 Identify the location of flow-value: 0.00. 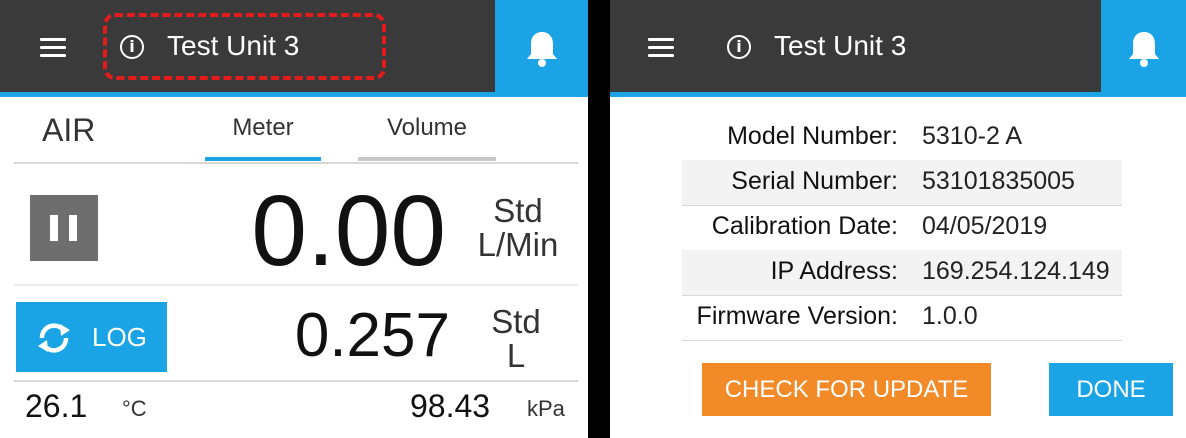
(348, 231).